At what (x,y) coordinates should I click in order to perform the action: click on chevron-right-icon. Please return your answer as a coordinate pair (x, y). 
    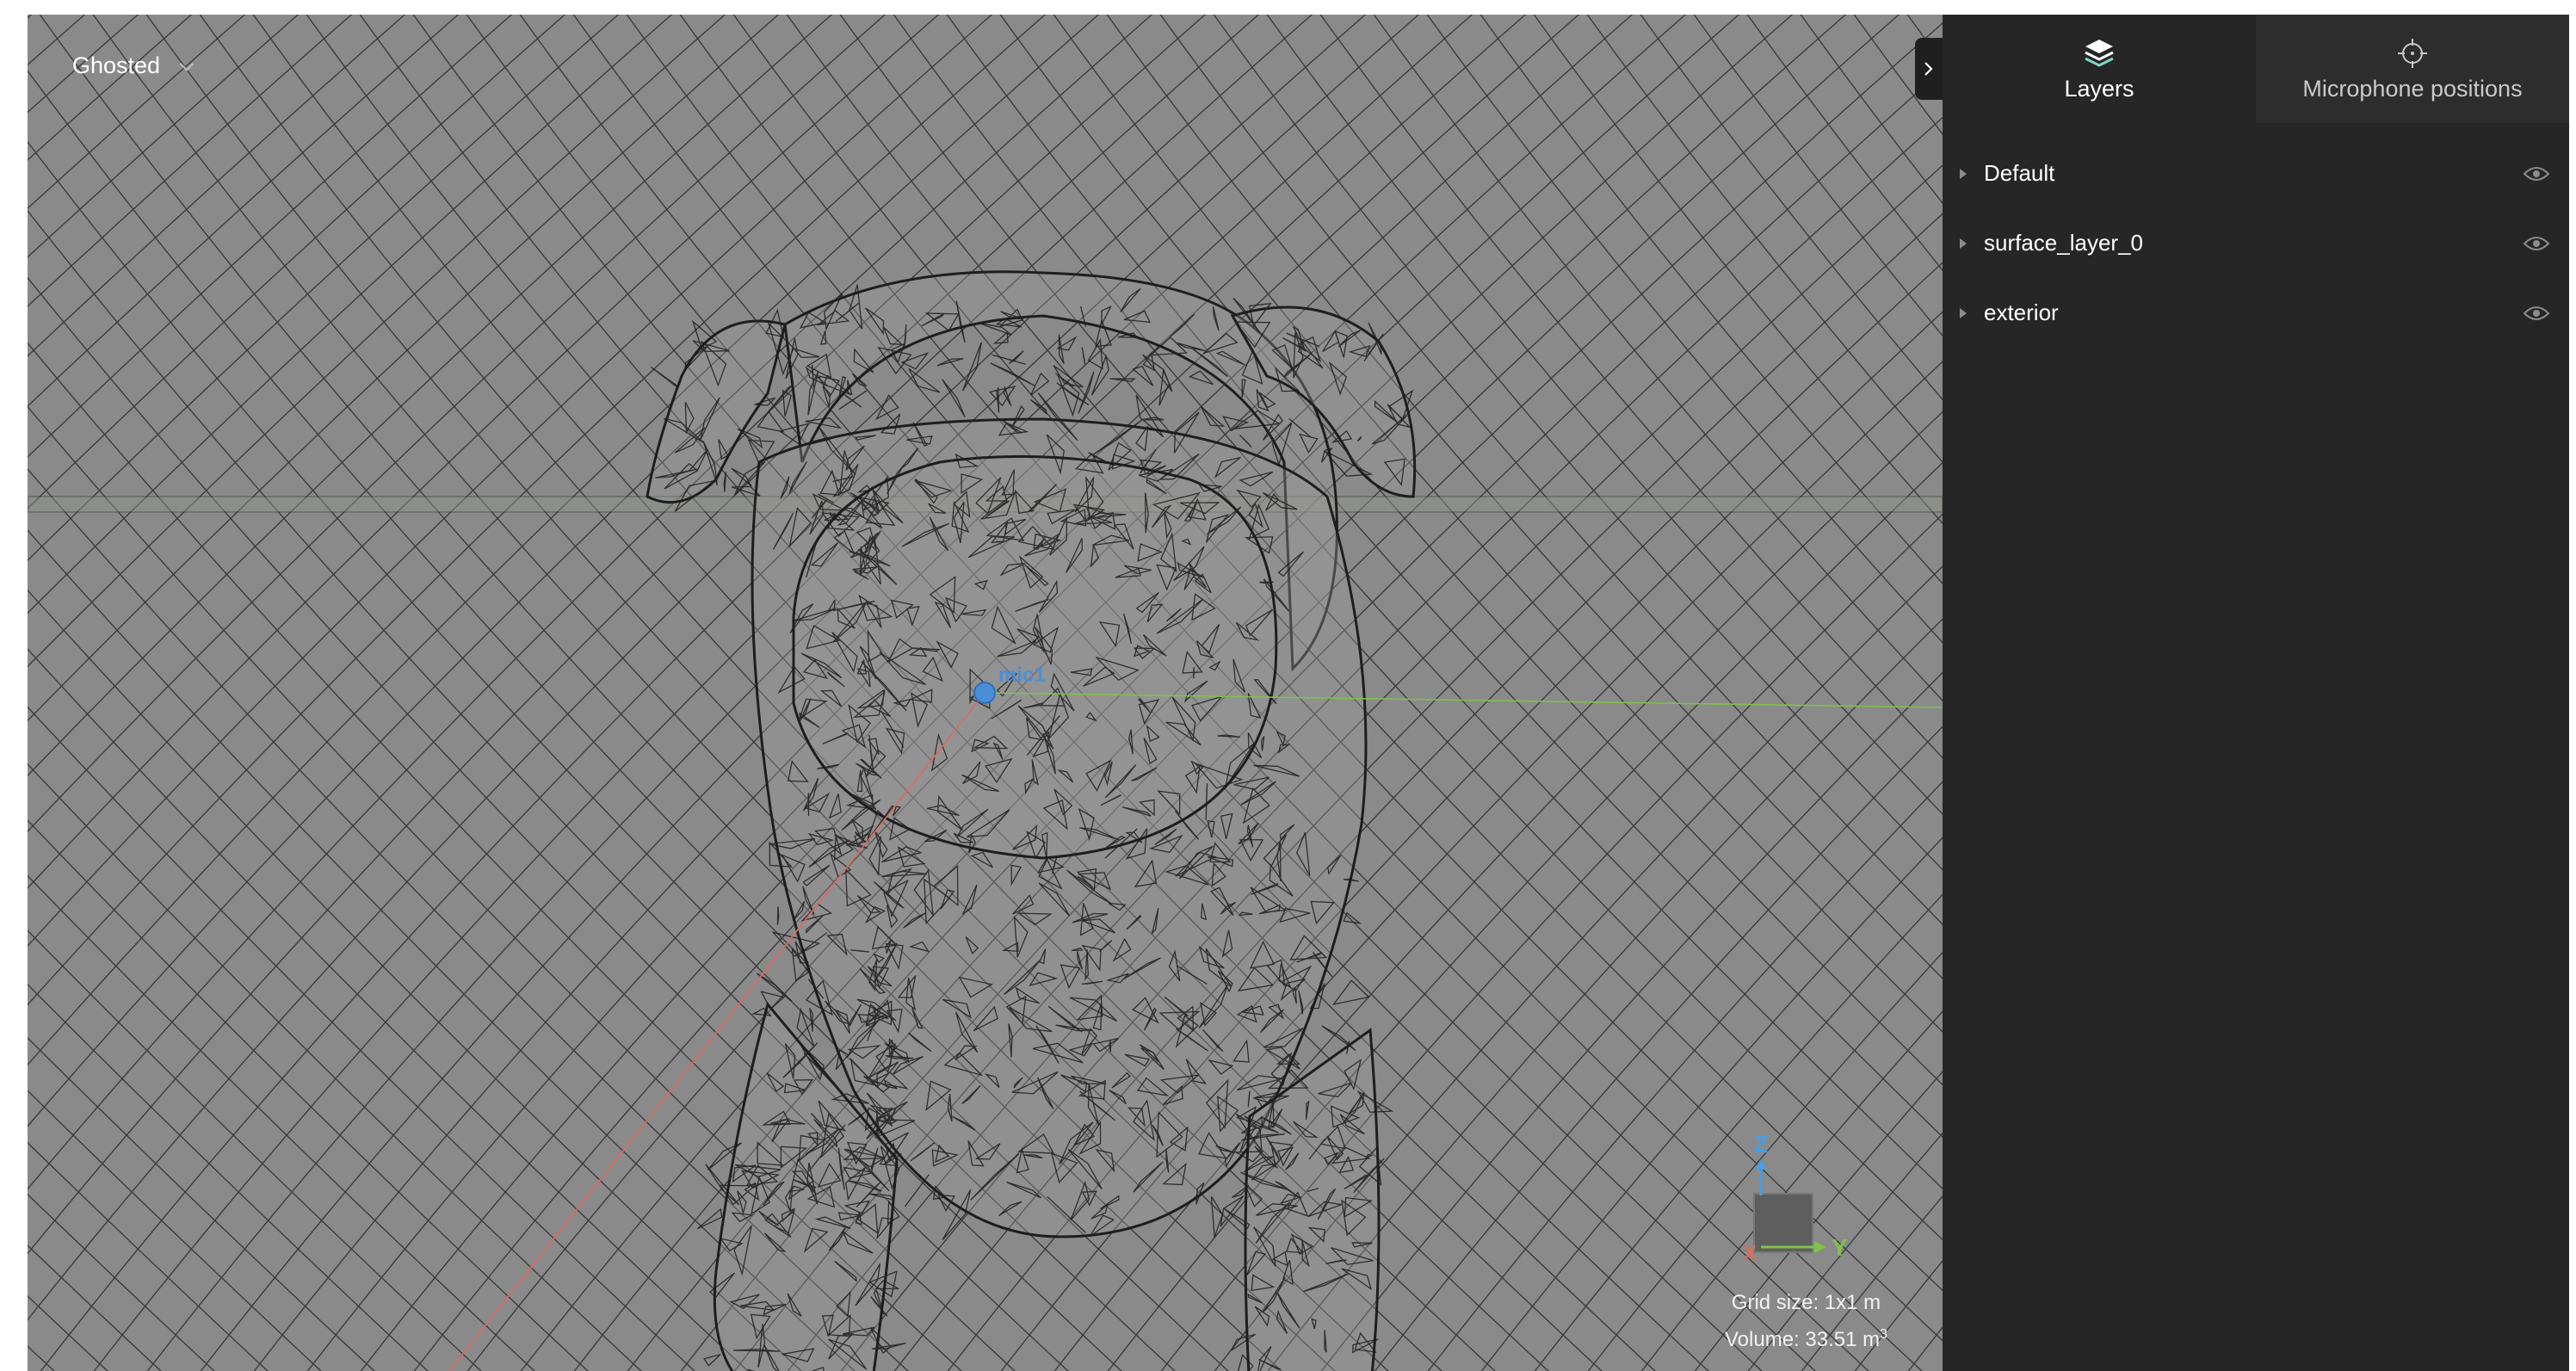
    Looking at the image, I should click on (1928, 69).